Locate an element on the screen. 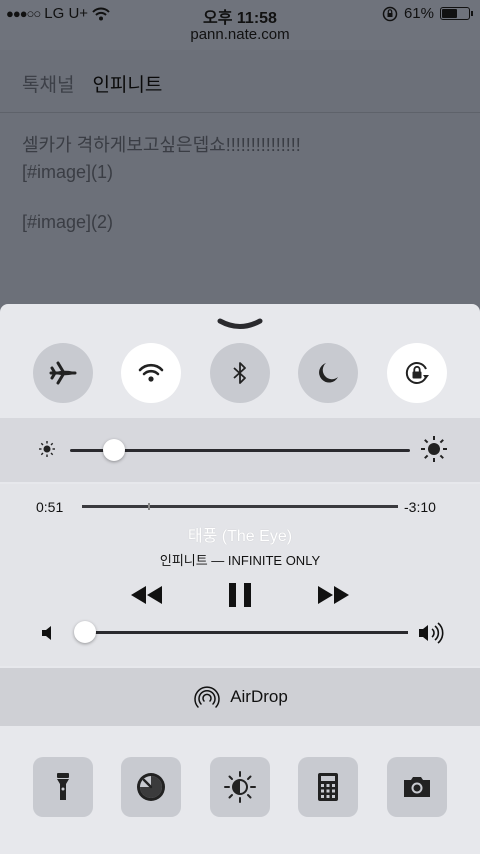 This screenshot has height=854, width=480. channel-tabs: 톡채널 인피니트 is located at coordinates (92, 83).